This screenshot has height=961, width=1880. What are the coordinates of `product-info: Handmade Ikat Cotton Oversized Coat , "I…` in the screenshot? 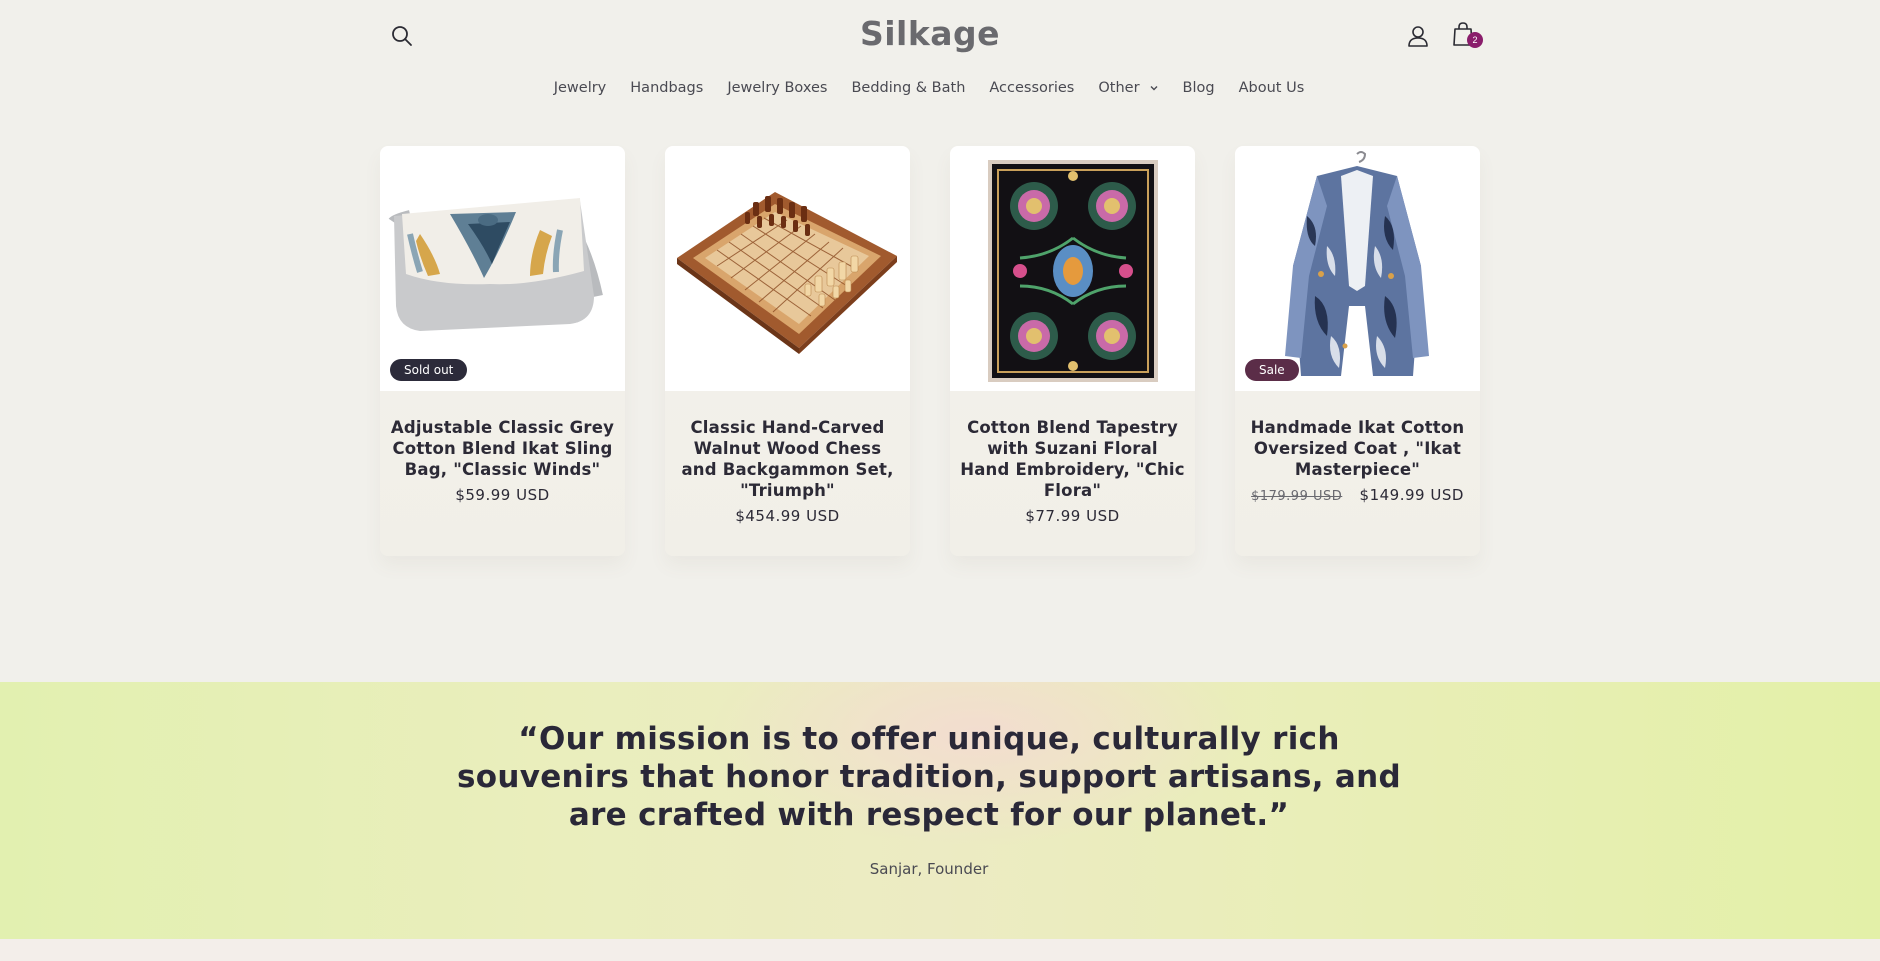 It's located at (1357, 447).